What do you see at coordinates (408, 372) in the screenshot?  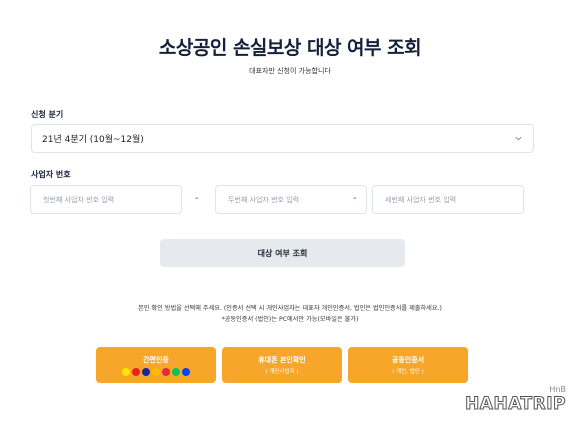 I see `joint-certificate-sub: ( 개인, 법인 )` at bounding box center [408, 372].